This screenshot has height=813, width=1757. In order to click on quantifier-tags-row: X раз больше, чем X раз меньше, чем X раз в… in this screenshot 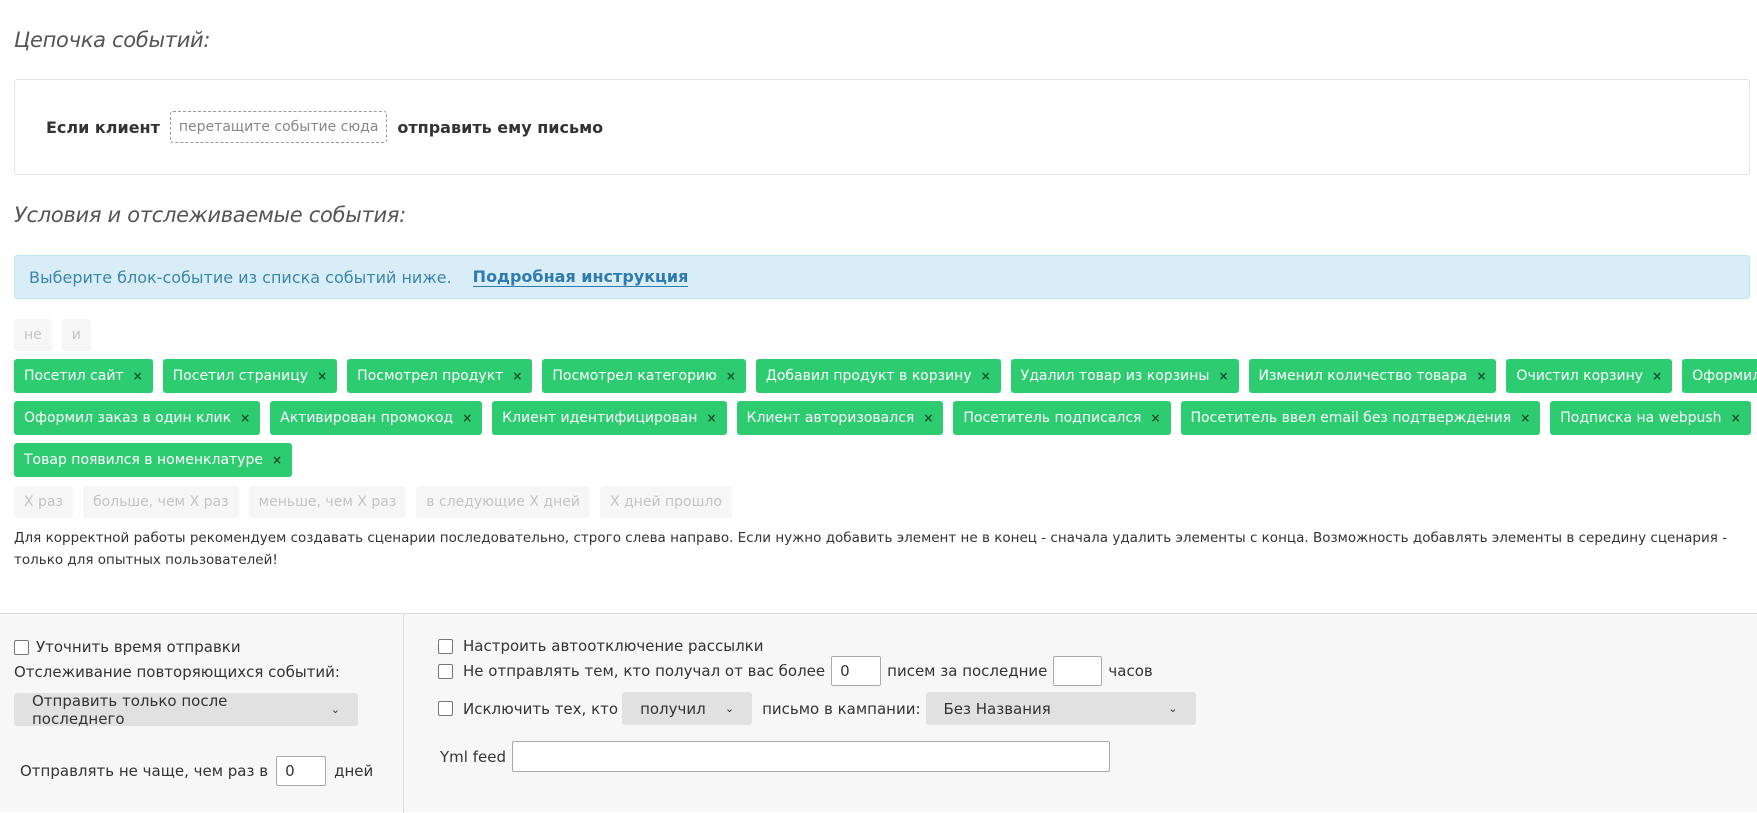, I will do `click(378, 502)`.